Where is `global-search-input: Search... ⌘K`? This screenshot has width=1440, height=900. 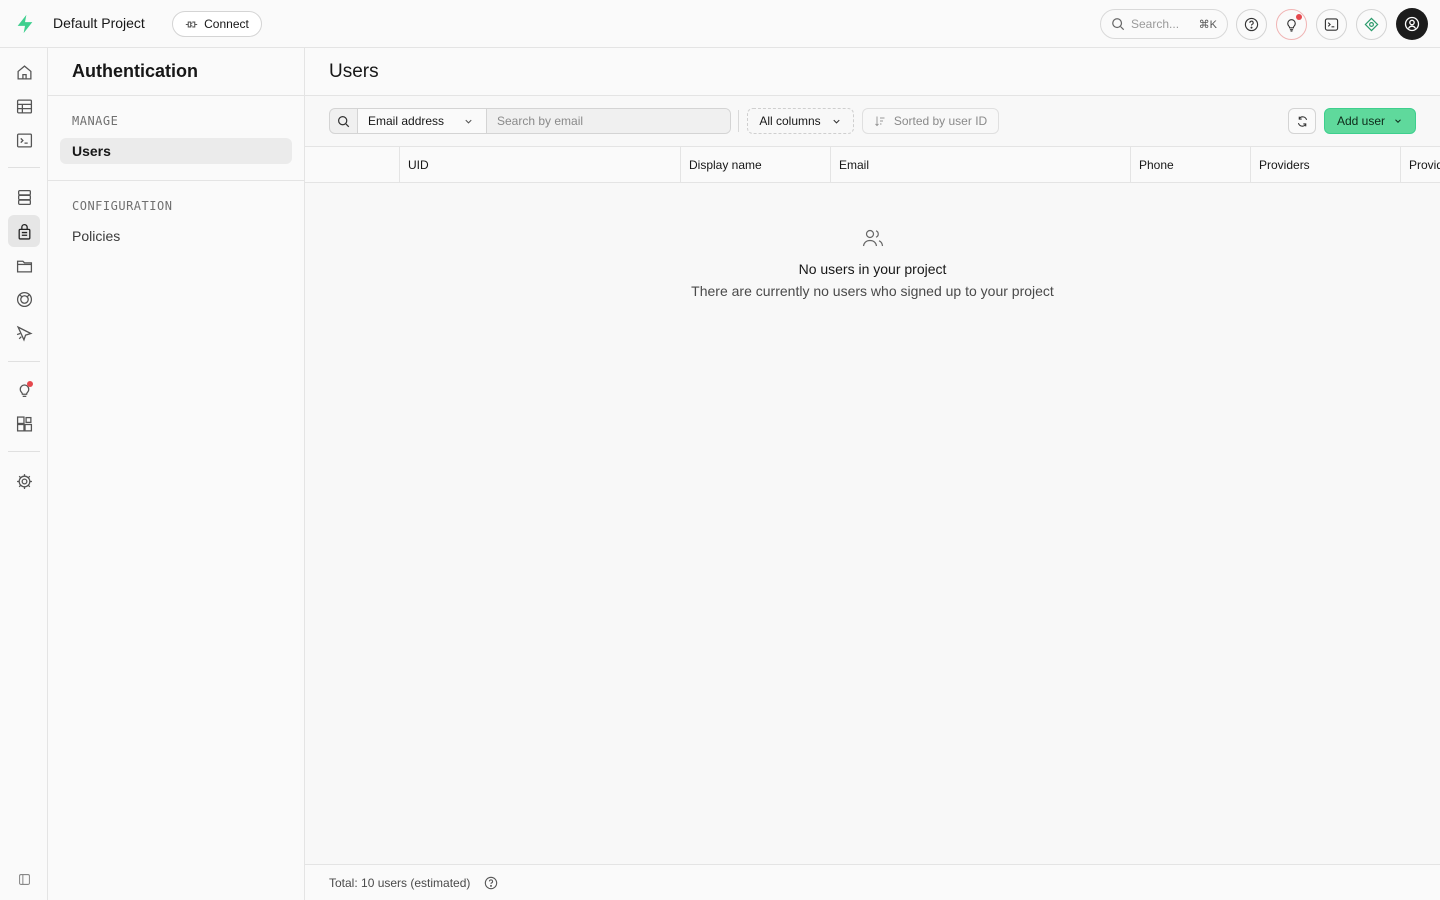 global-search-input: Search... ⌘K is located at coordinates (1164, 24).